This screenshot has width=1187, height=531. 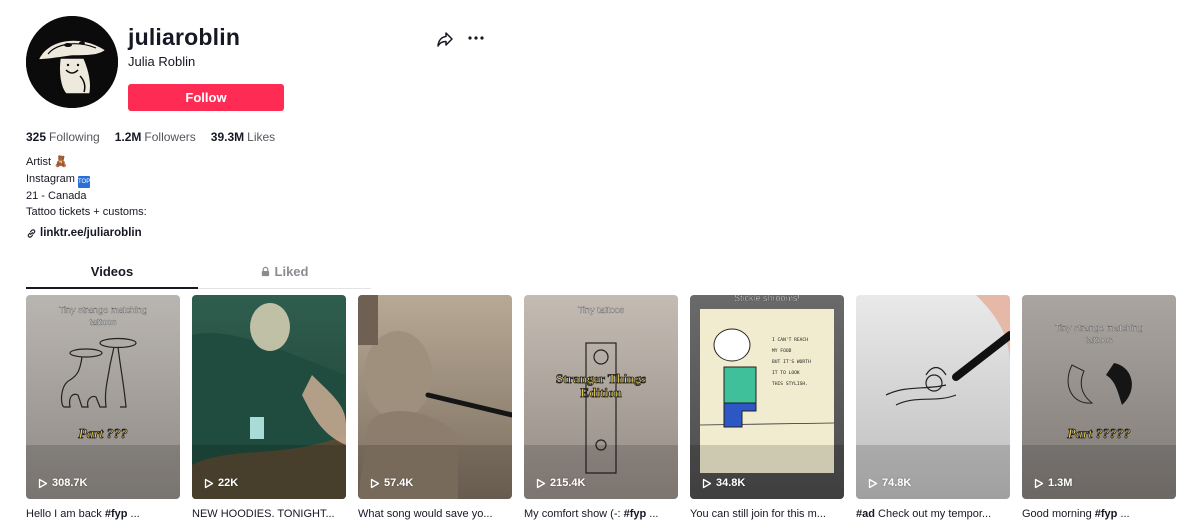 I want to click on svg-text: IT TO LOOK, so click(x=786, y=373).